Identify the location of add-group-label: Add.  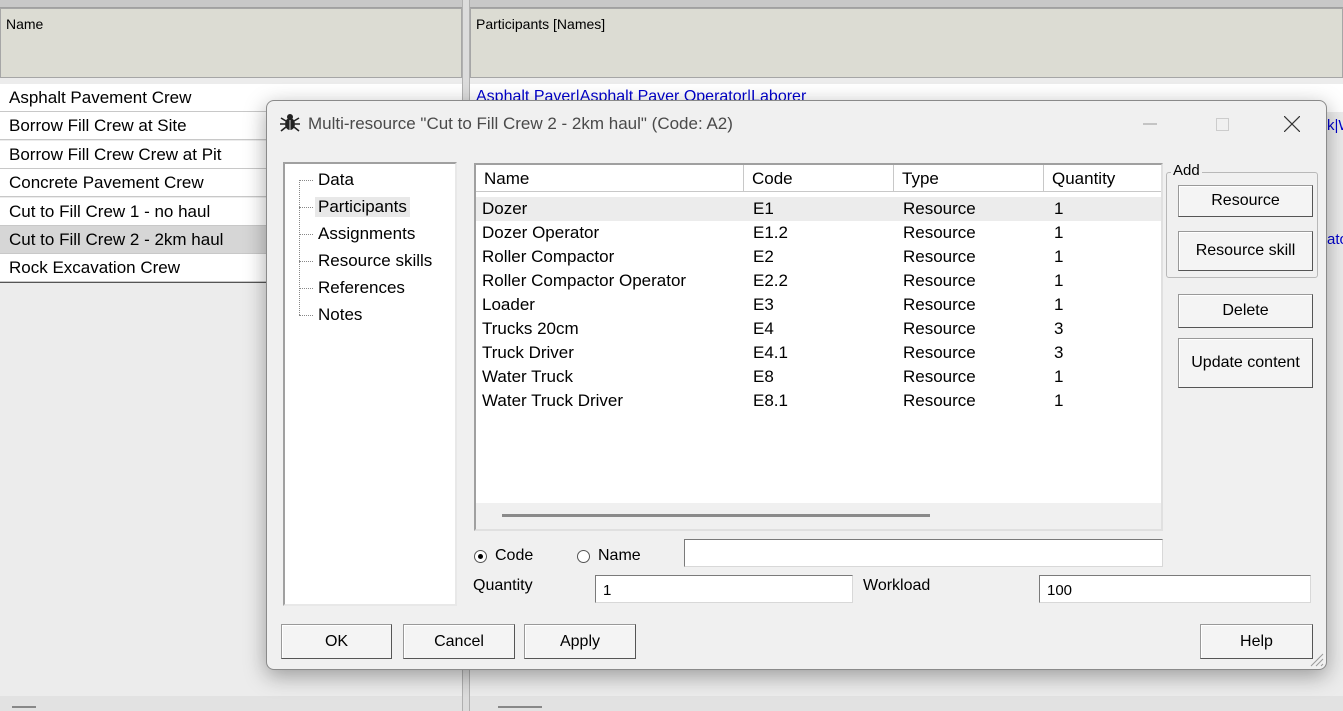
(1186, 170).